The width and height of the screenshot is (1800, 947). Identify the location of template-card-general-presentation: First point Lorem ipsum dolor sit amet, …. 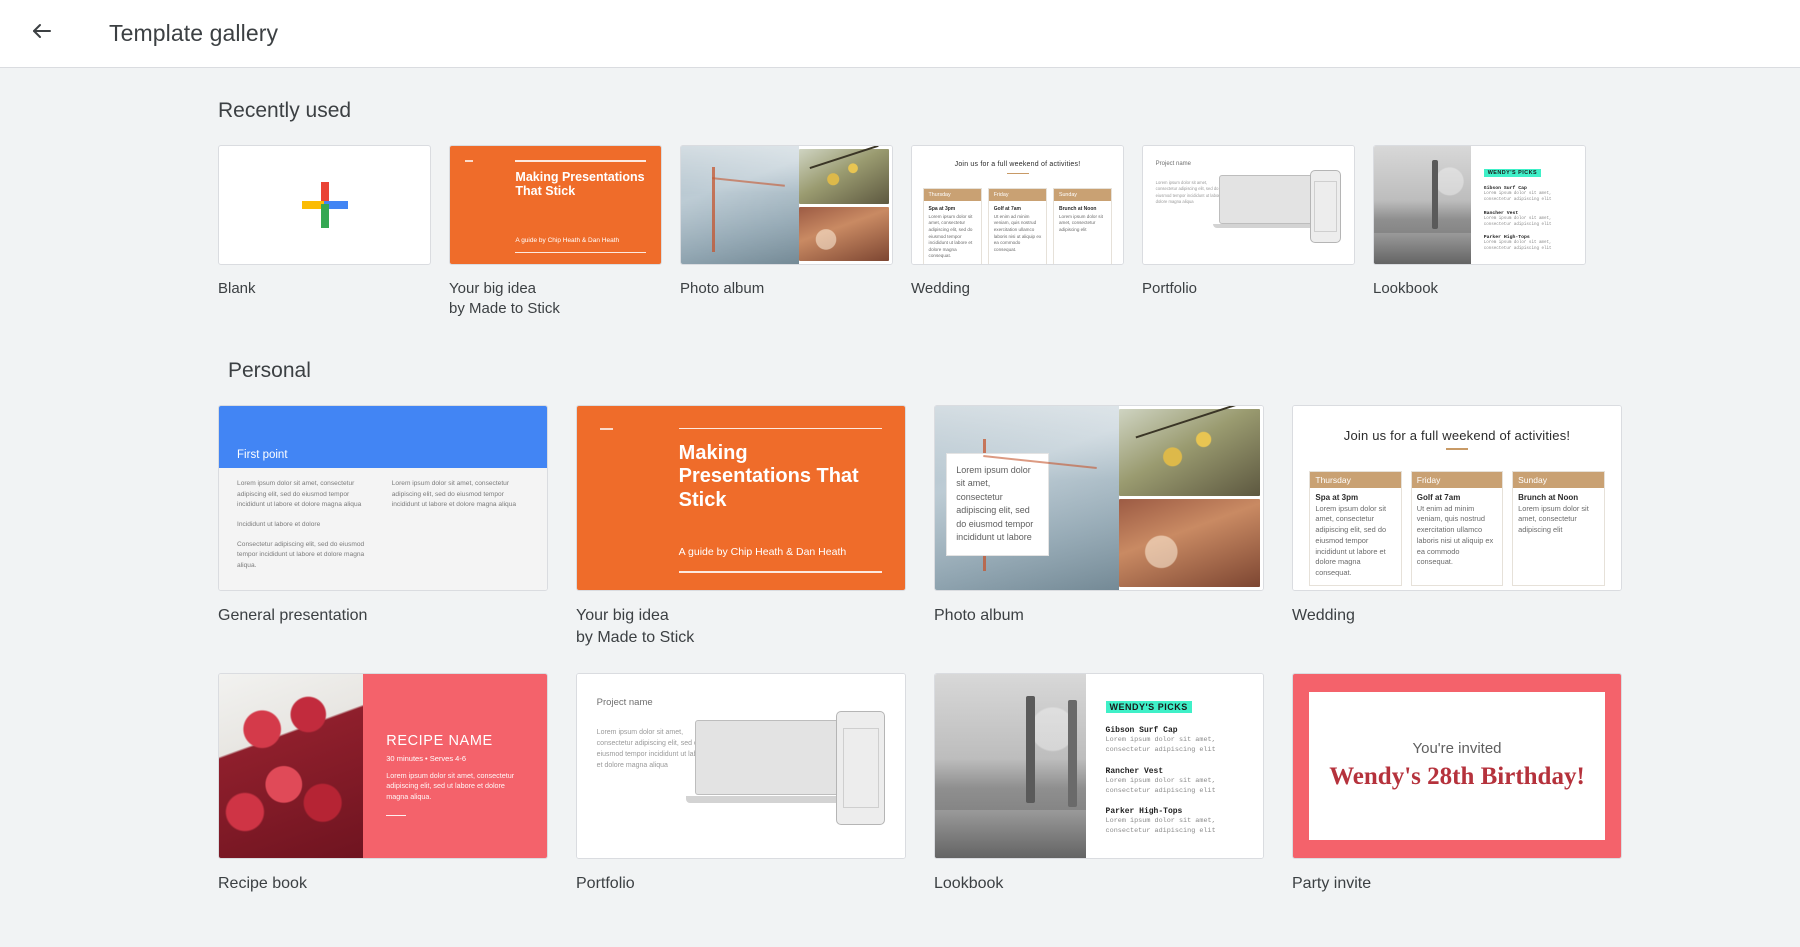
(383, 527).